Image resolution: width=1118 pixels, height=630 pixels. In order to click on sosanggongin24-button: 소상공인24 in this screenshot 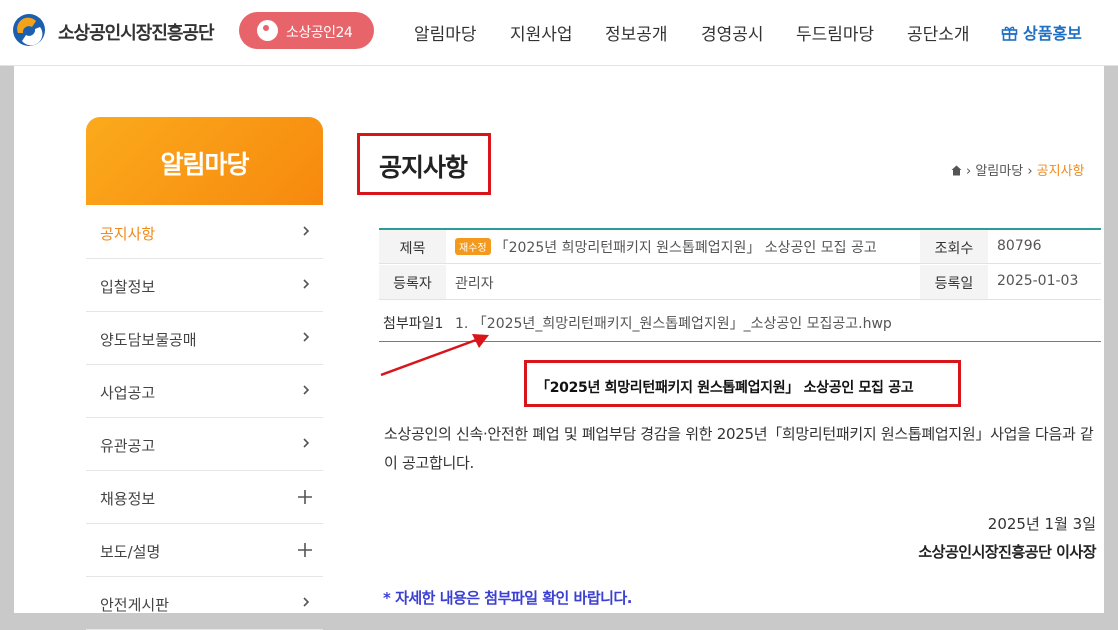, I will do `click(306, 30)`.